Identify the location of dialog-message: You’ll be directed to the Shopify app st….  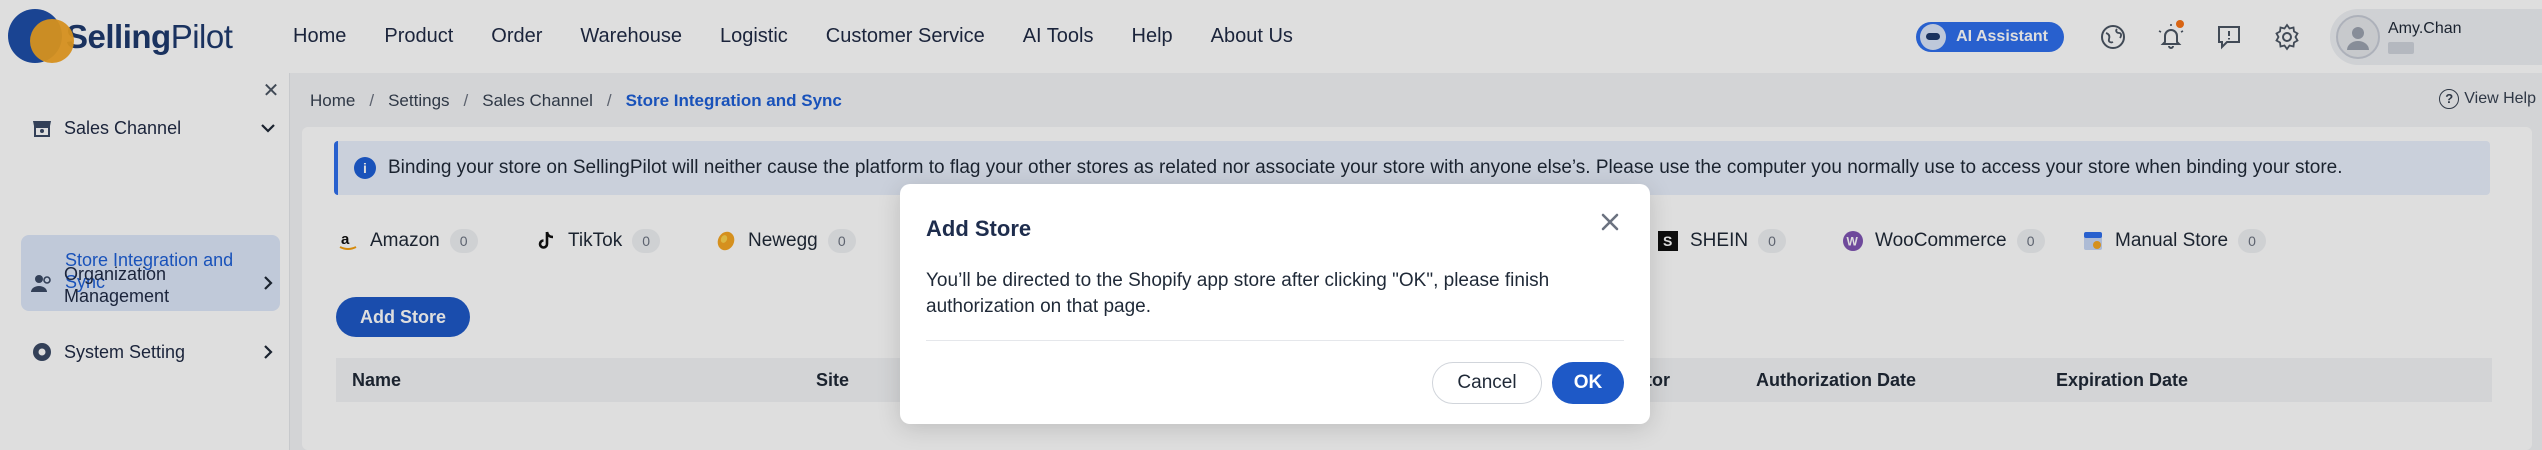
(1238, 293).